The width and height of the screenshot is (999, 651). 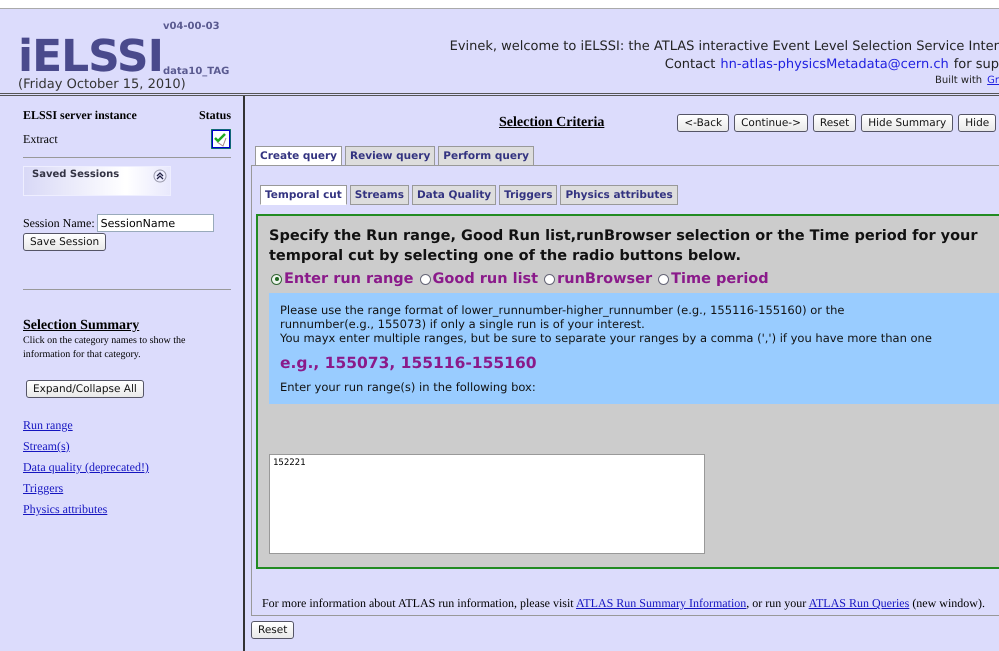 I want to click on criteria-tab: Streams, so click(x=379, y=195).